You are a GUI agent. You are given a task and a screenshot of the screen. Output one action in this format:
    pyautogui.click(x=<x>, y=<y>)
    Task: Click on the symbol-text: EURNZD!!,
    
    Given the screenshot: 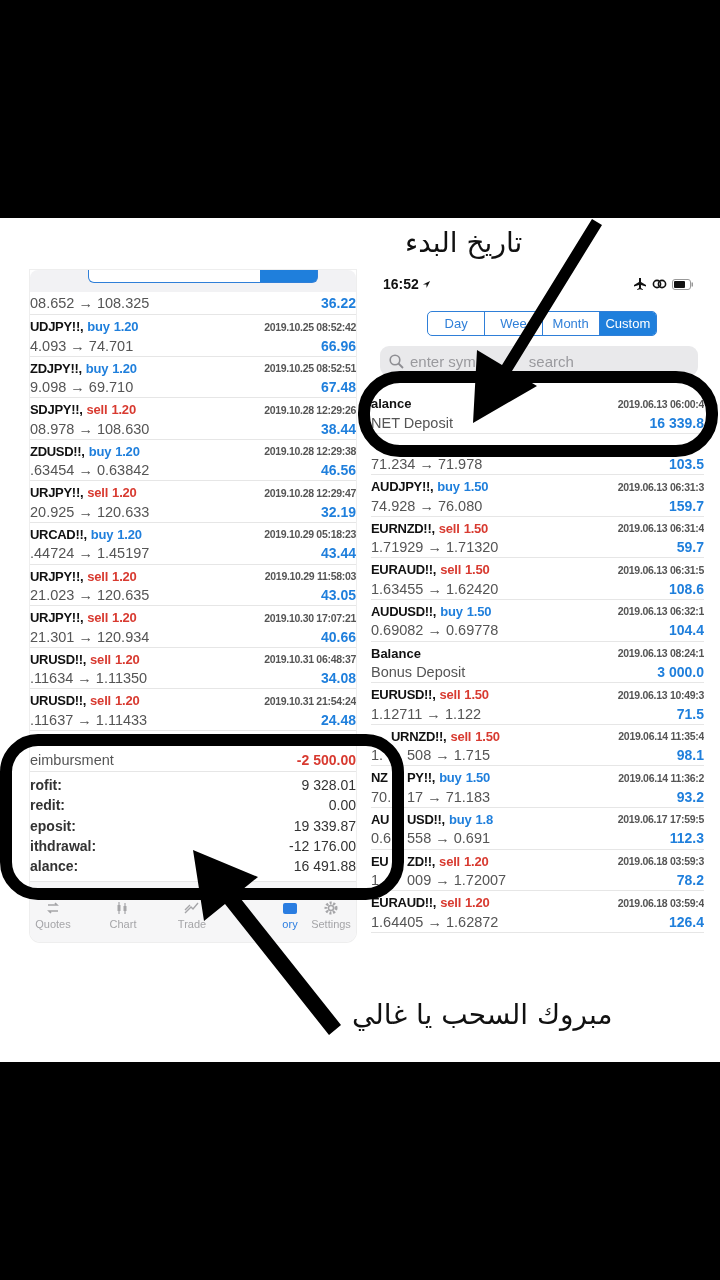 What is the action you would take?
    pyautogui.click(x=403, y=528)
    